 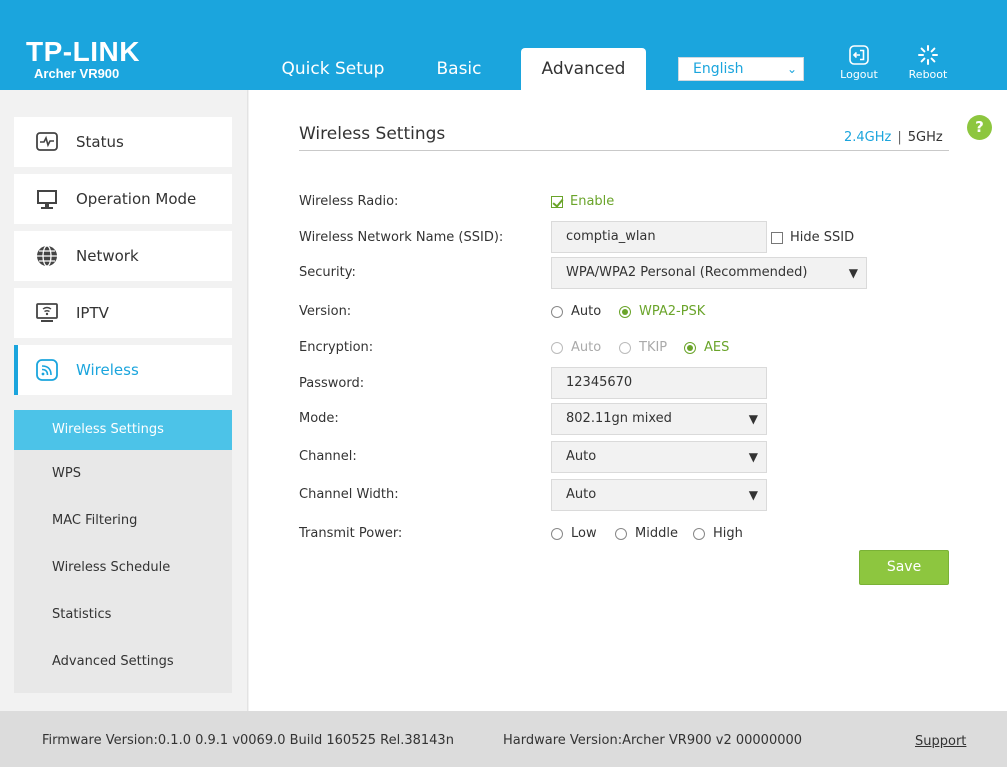 I want to click on tab-advanced: Advanced, so click(x=583, y=69).